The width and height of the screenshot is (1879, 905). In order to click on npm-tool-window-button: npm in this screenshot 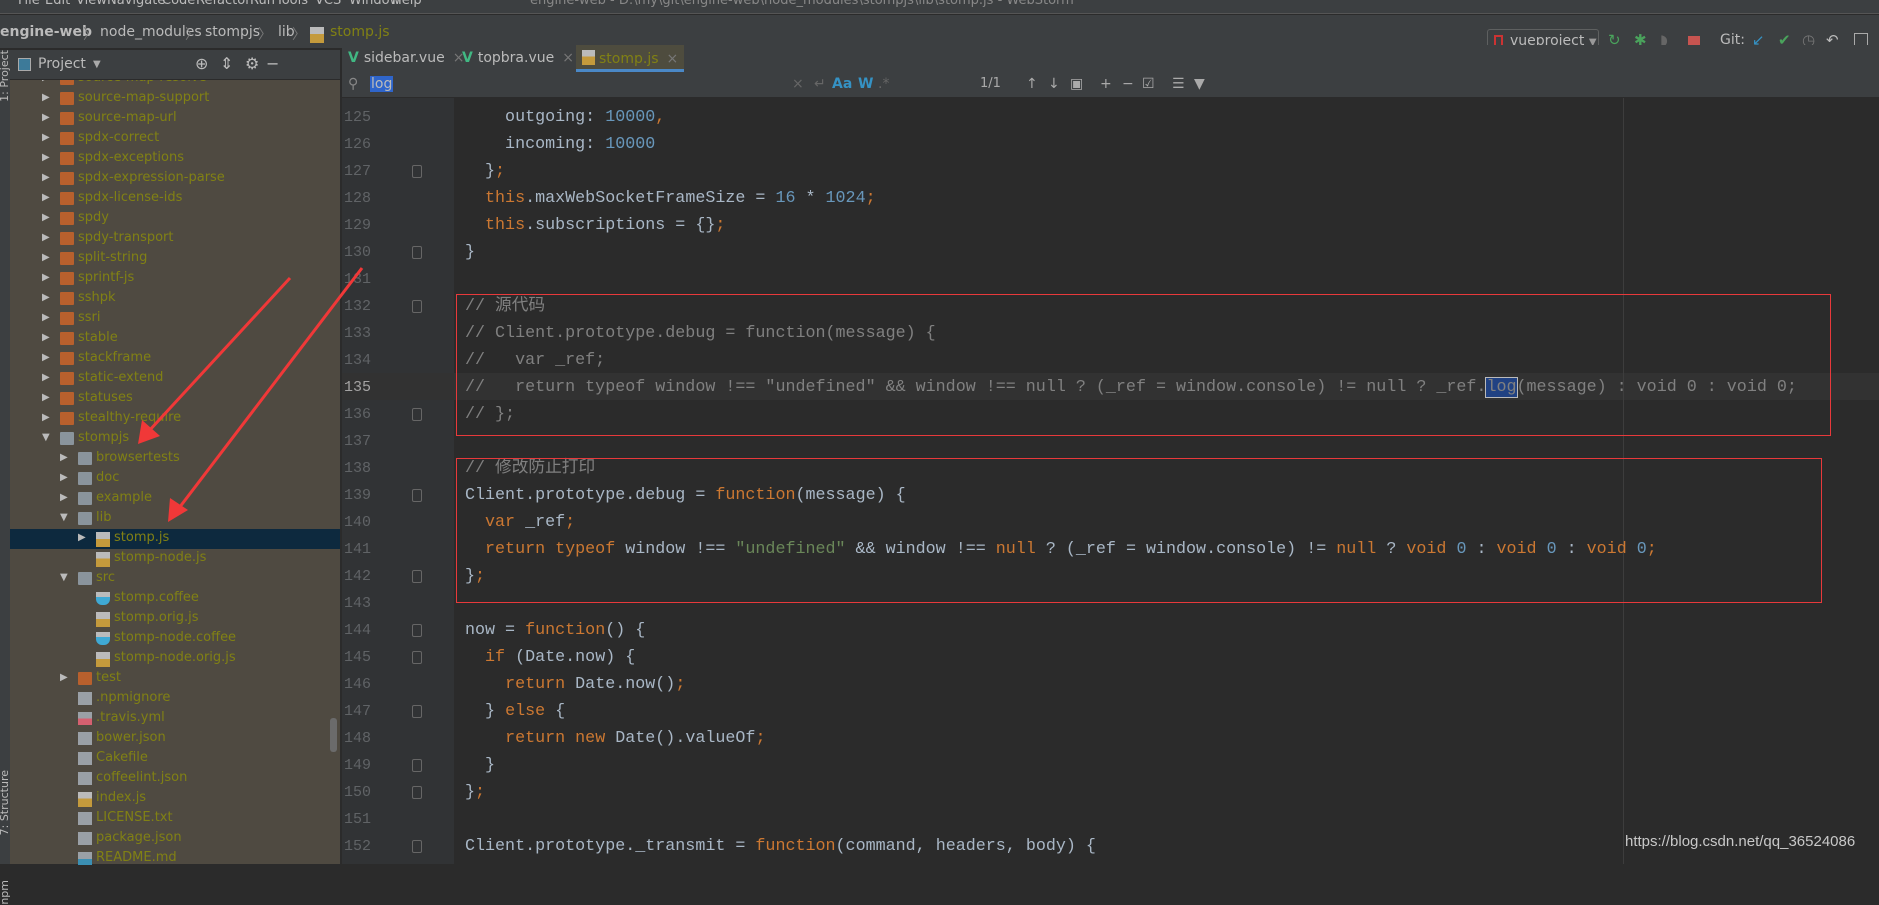, I will do `click(5, 892)`.